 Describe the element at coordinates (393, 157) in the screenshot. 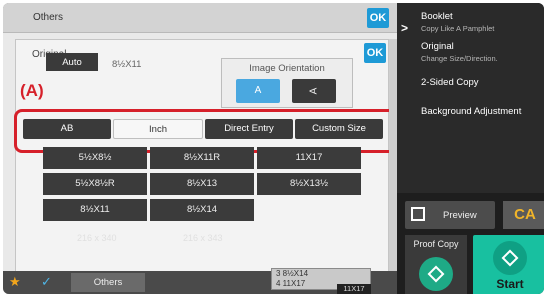

I see `scrollbar` at that location.